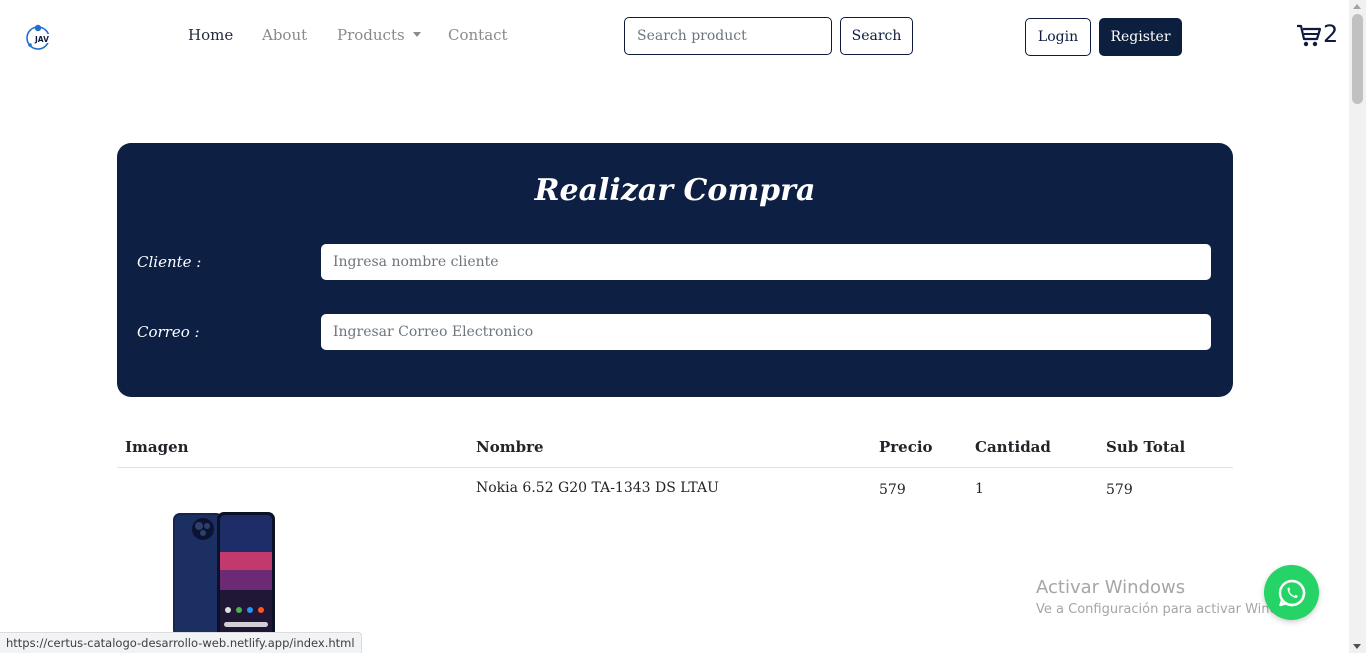 The width and height of the screenshot is (1366, 653). I want to click on correo-label: Correo :, so click(168, 332).